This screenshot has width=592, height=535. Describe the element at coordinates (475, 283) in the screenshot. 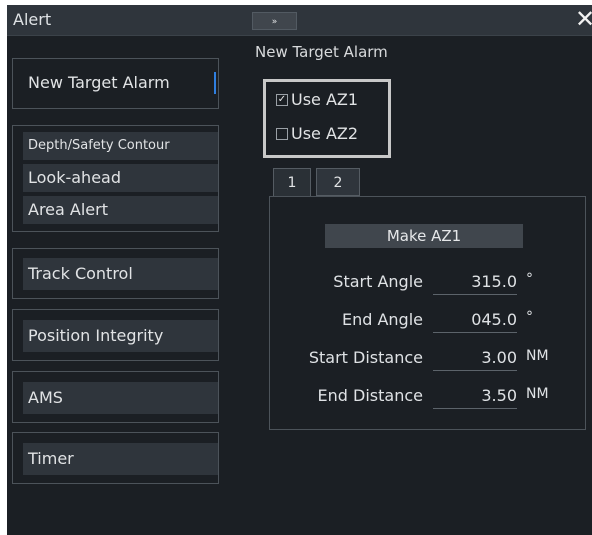

I see `start-angle-field: 315.0` at that location.